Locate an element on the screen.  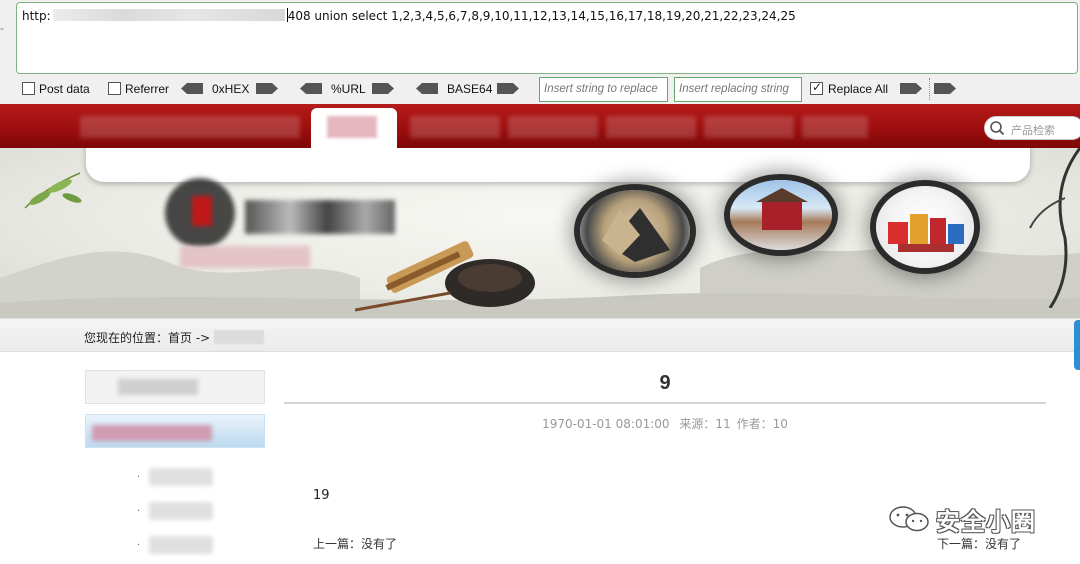
base64-encode-arrow-icon is located at coordinates (508, 88).